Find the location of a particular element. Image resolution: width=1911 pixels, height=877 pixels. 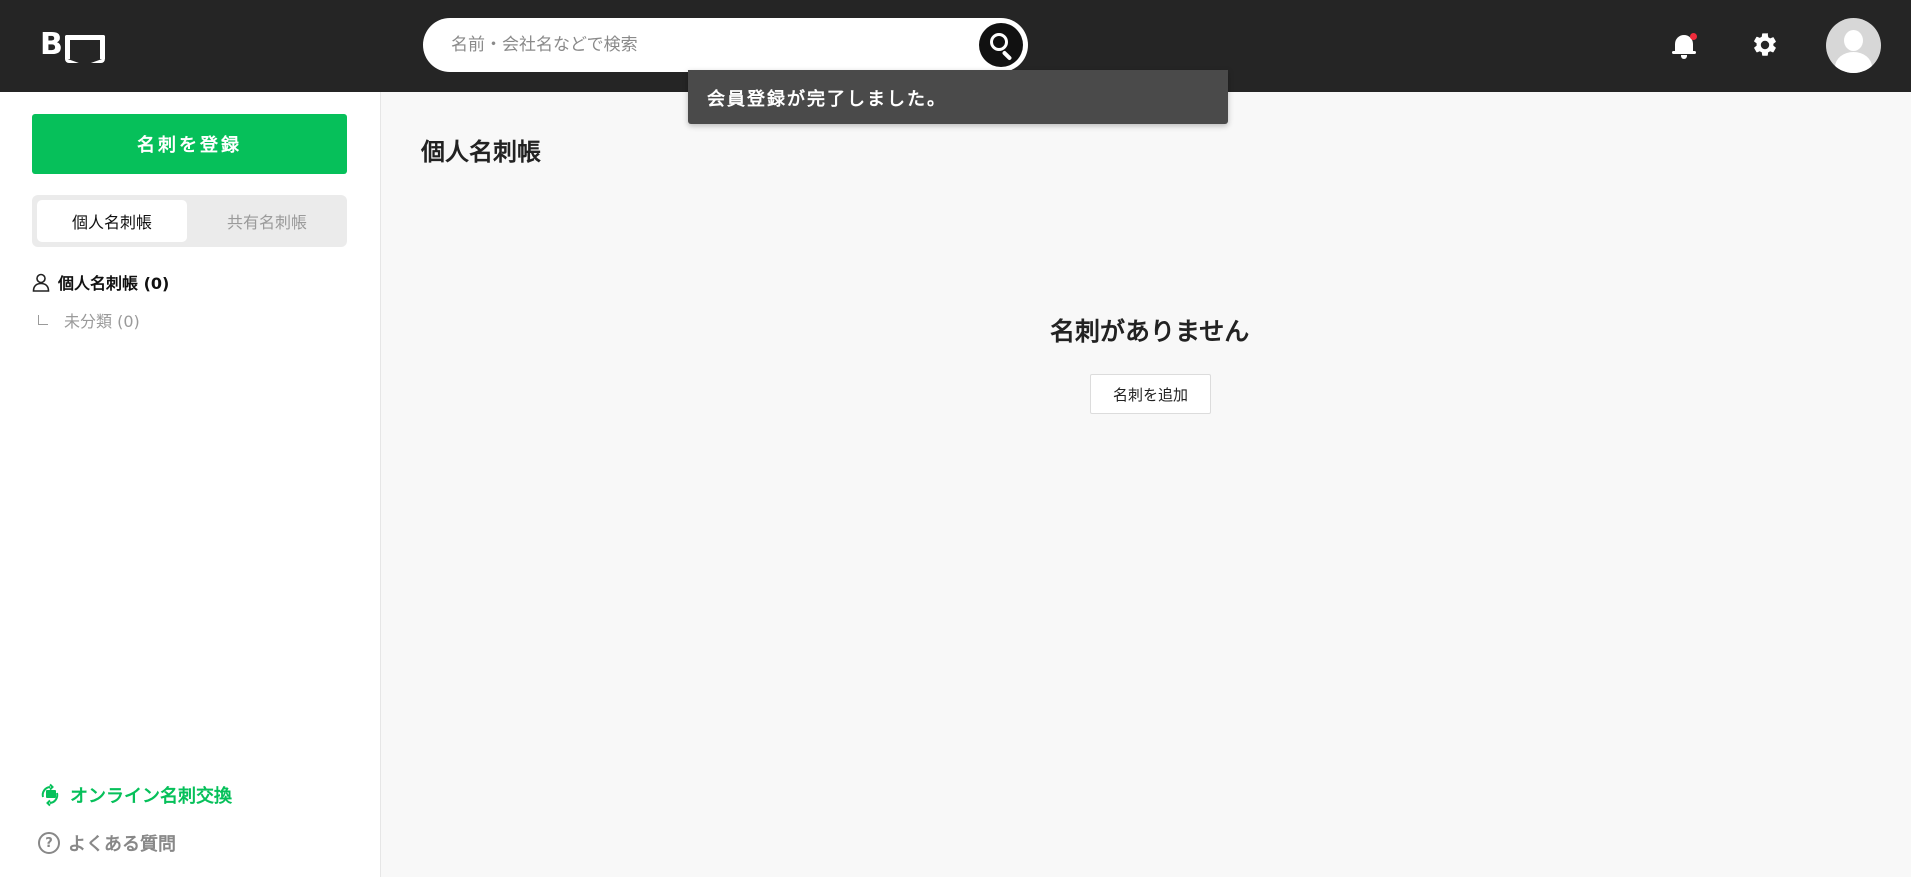

toast-message: 会員登録が完了しました。 is located at coordinates (958, 97).